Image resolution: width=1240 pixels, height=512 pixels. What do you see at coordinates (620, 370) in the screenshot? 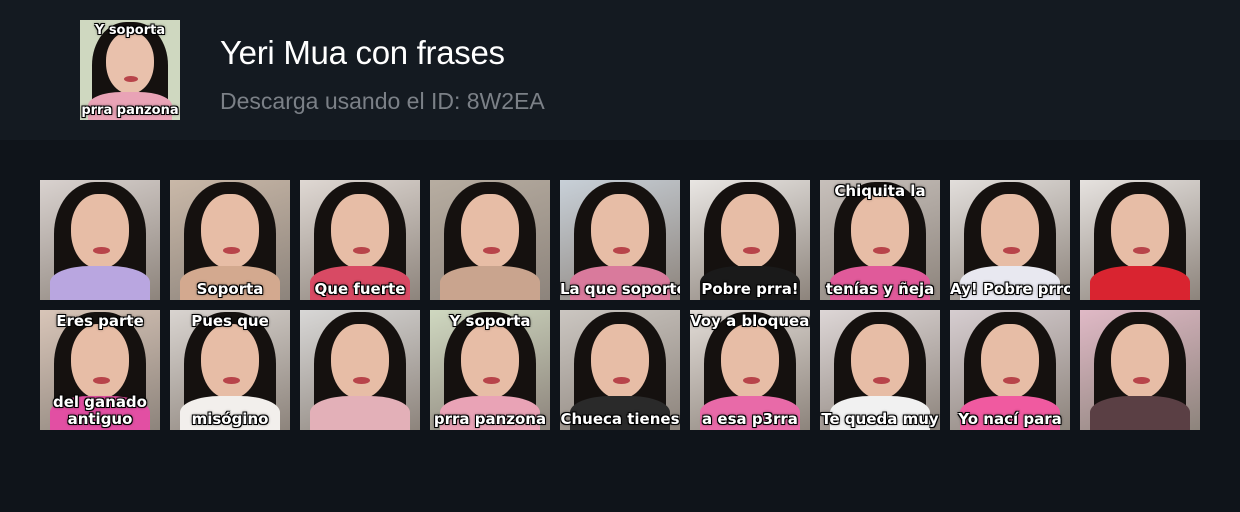
I see `sticker-tile: Chueca tienes` at bounding box center [620, 370].